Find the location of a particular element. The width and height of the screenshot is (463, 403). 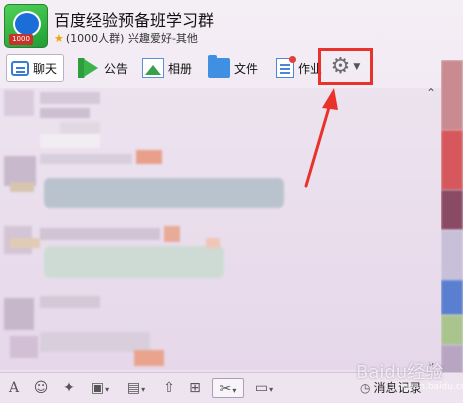

group-header: 1000 百度经验预备班学习群 ★ (1000人群) 兴趣爱好-其他 is located at coordinates (231, 25).